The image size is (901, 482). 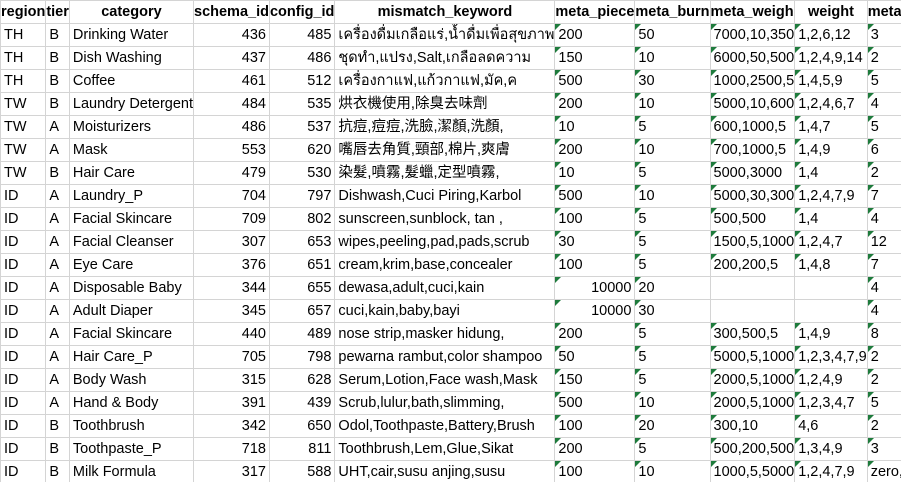 What do you see at coordinates (831, 104) in the screenshot?
I see `cell-meta-weight-b: 1,2,4,6,7` at bounding box center [831, 104].